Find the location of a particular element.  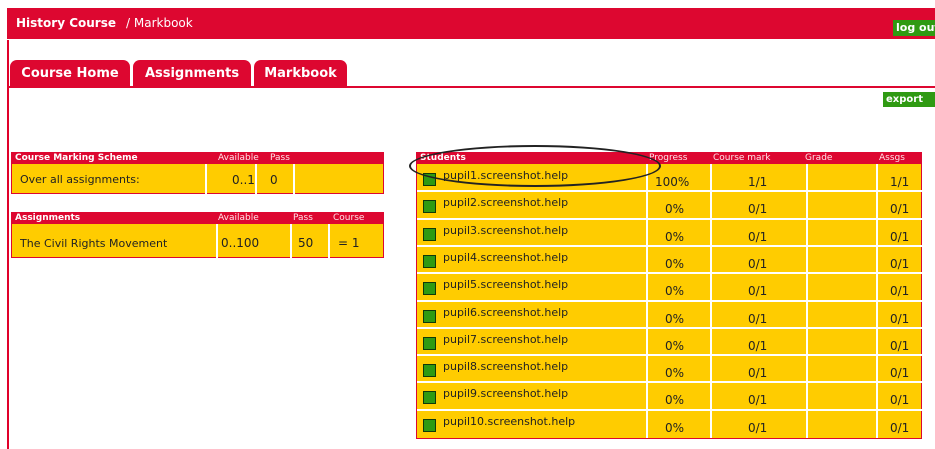

breadcrumb: / Markbook is located at coordinates (159, 23).